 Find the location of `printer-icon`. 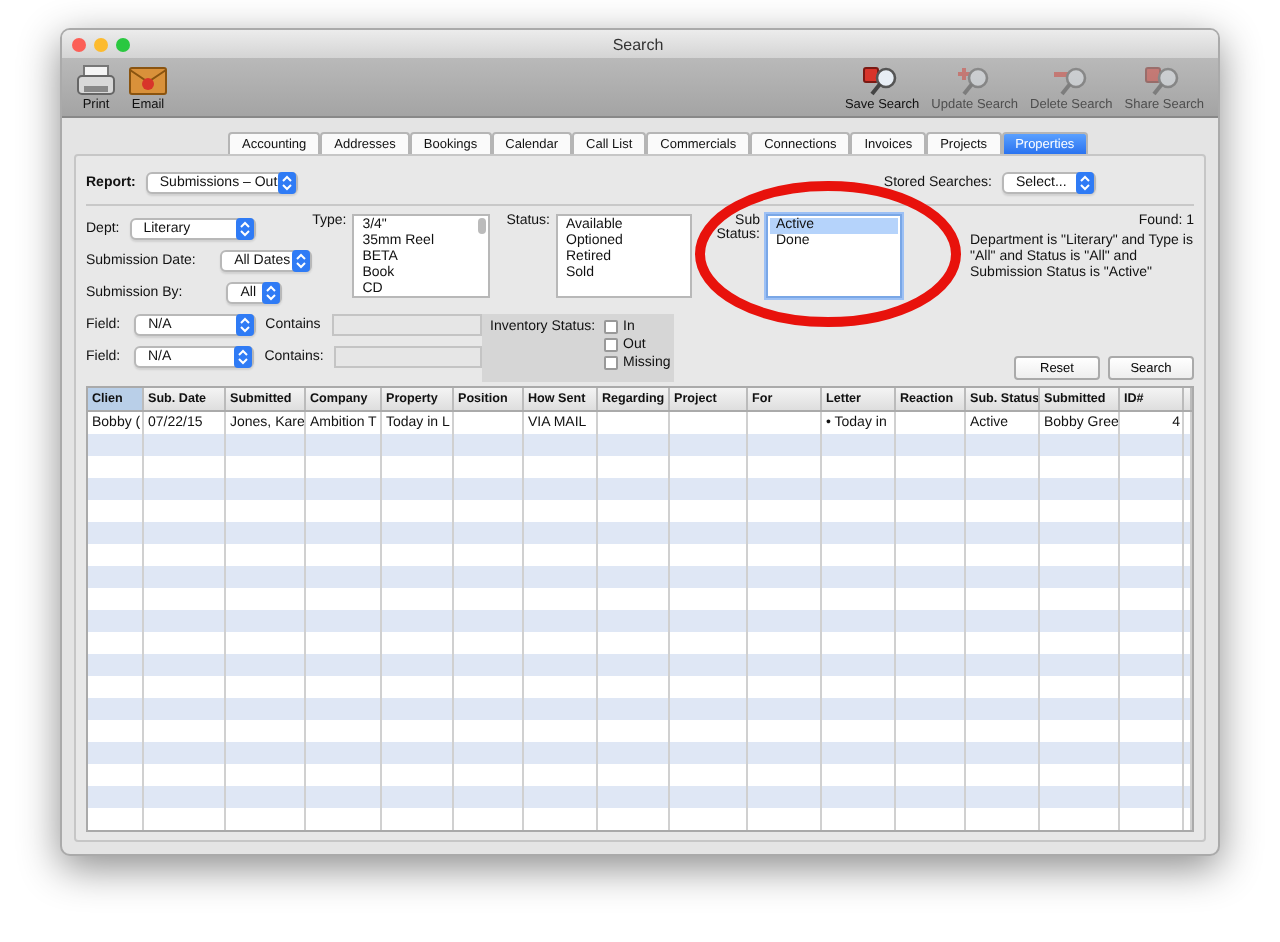

printer-icon is located at coordinates (96, 81).